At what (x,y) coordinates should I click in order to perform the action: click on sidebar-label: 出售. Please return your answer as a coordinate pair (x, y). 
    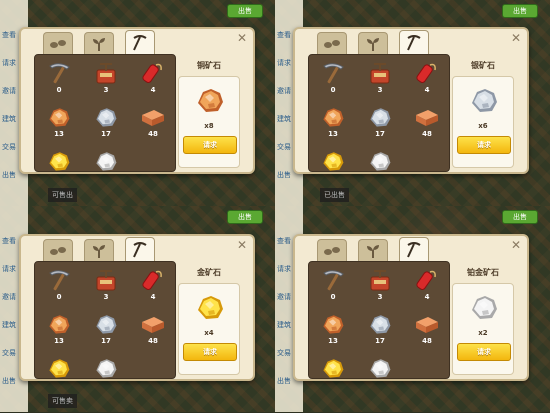
    Looking at the image, I should click on (284, 175).